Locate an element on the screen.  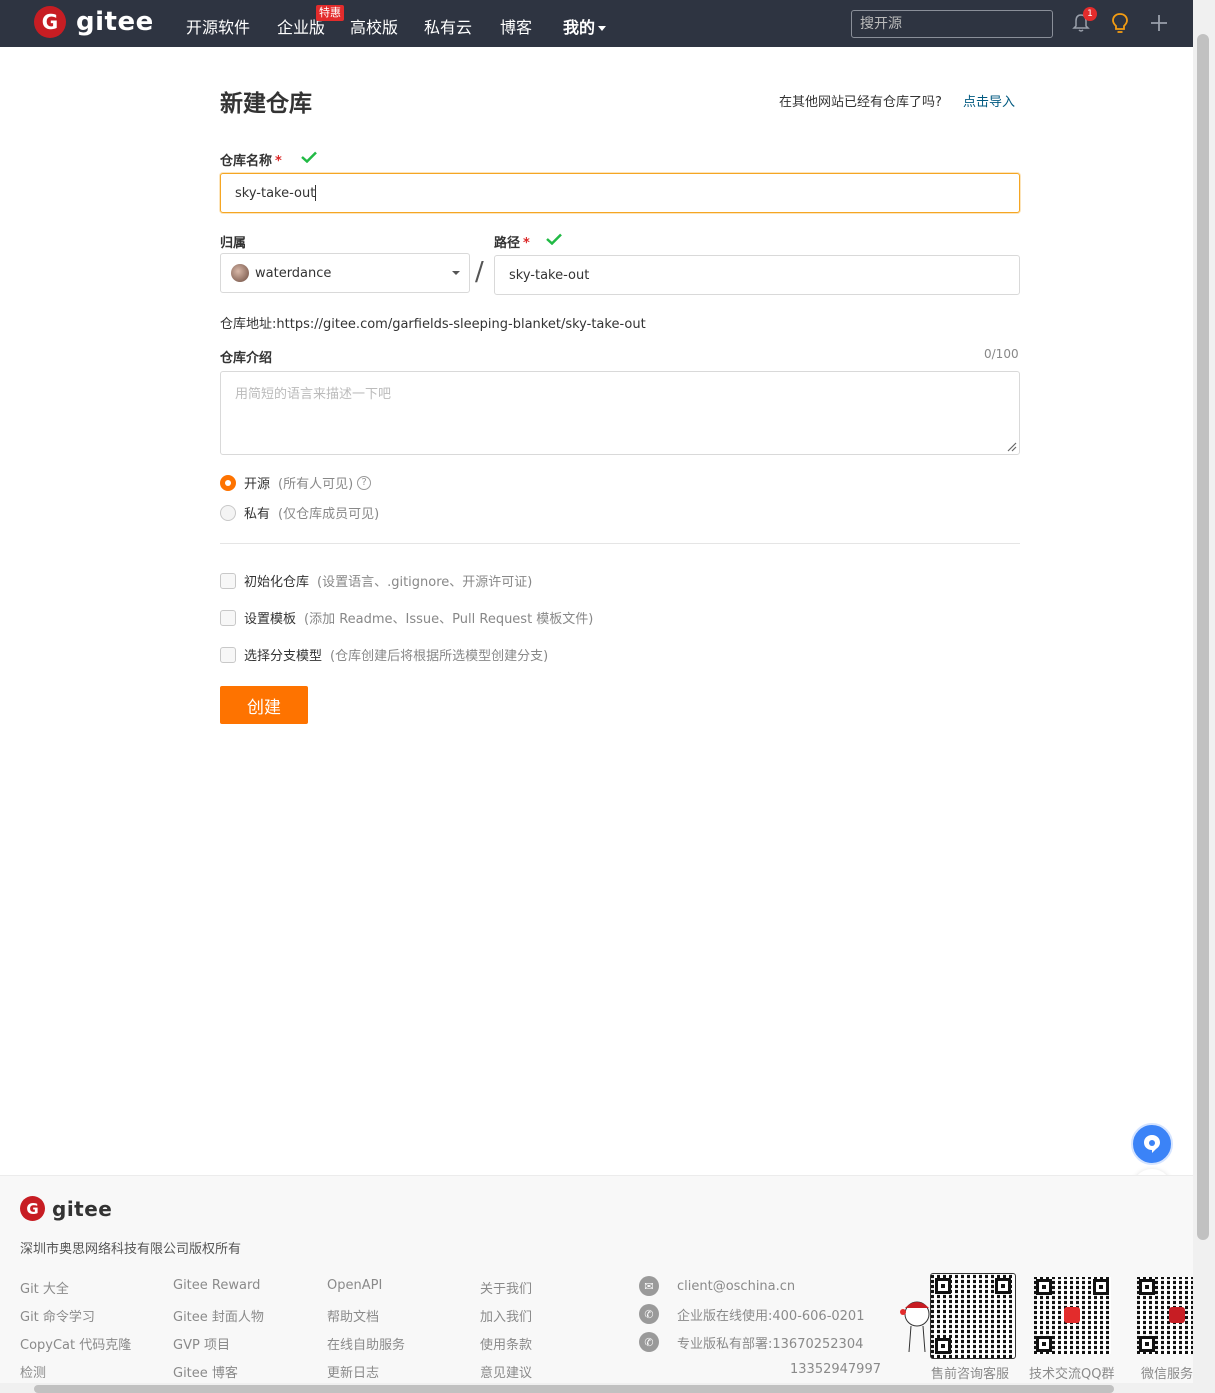
horizontal-scrollbar-thumb is located at coordinates (574, 1389).